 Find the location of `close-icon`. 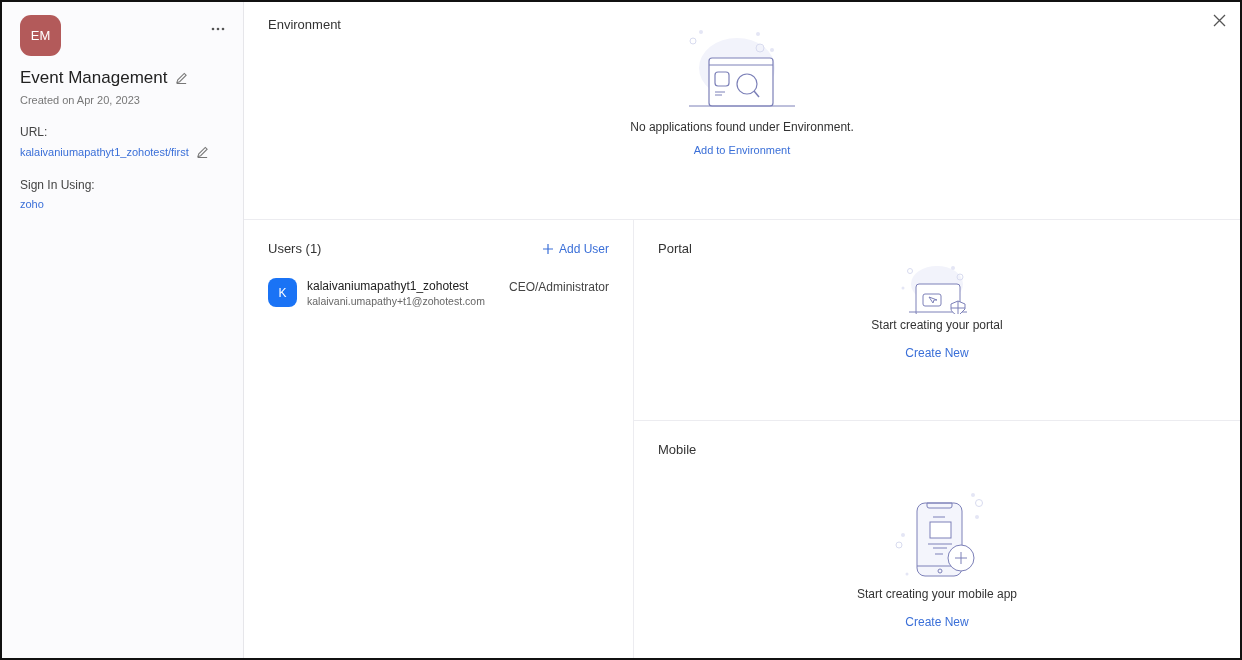

close-icon is located at coordinates (1219, 20).